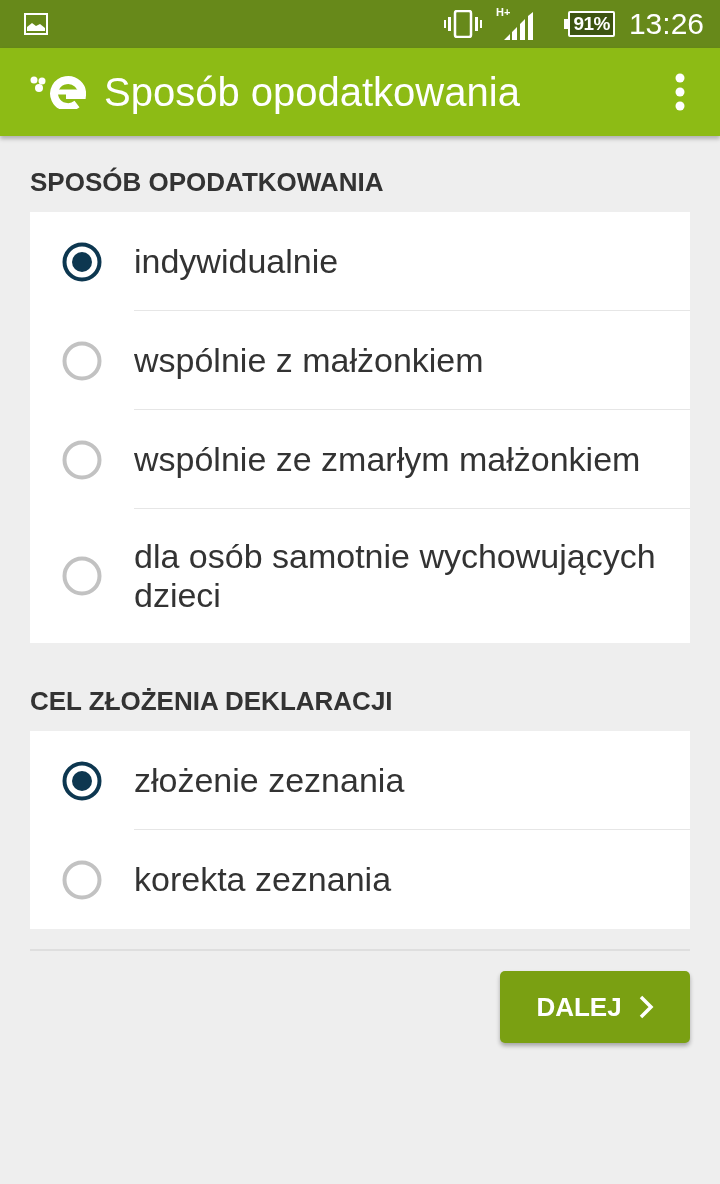 The height and width of the screenshot is (1184, 720). I want to click on option-label: złożenie zeznania, so click(269, 780).